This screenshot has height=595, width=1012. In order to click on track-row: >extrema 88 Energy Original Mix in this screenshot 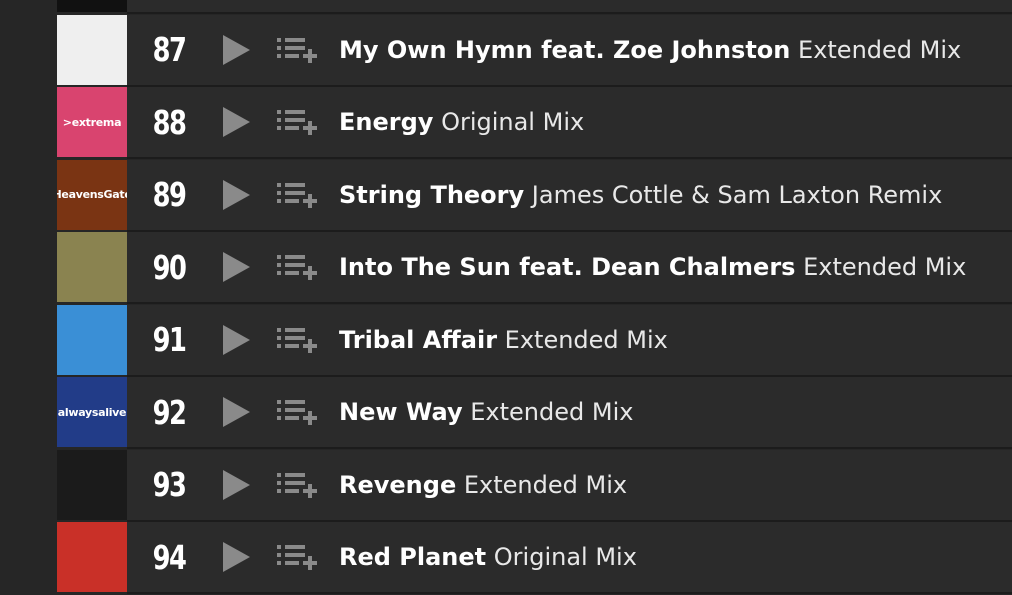, I will do `click(534, 123)`.